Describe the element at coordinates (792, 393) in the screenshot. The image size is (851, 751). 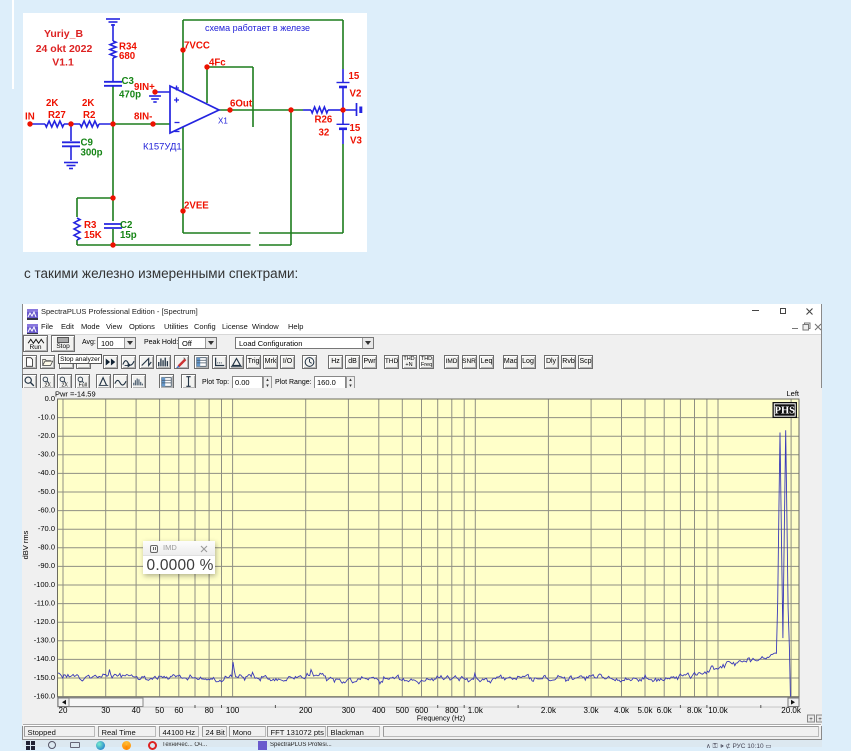
I see `svg-text: Left` at that location.